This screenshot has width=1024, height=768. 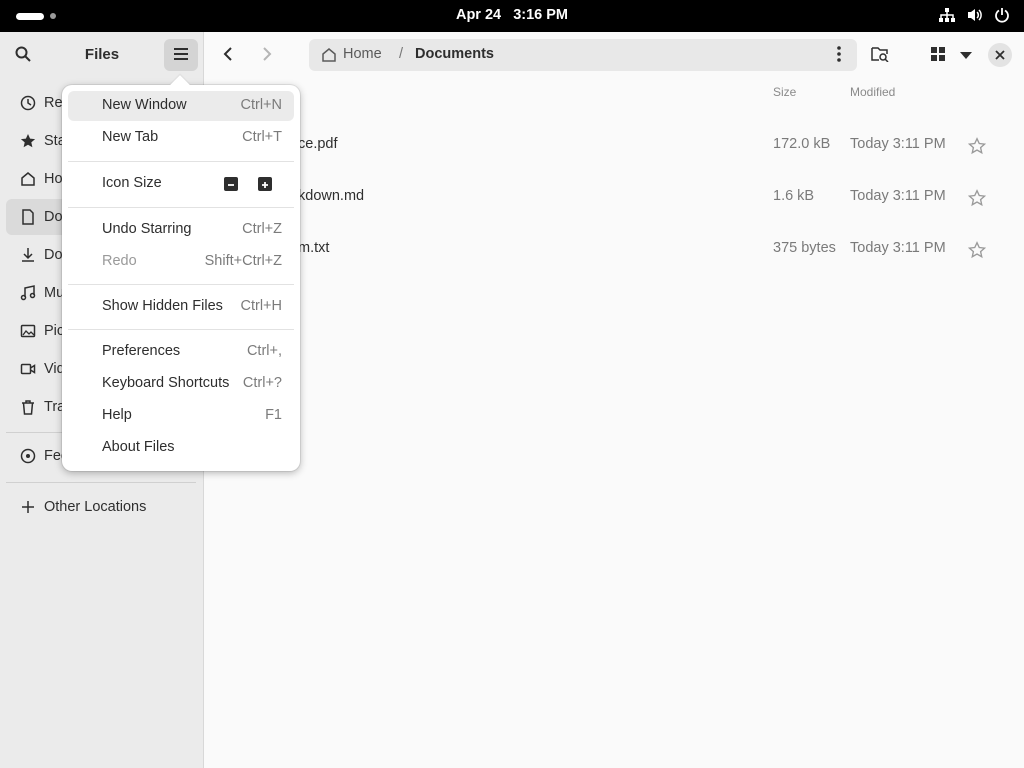 What do you see at coordinates (362, 54) in the screenshot?
I see `breadcrumb-home: Home` at bounding box center [362, 54].